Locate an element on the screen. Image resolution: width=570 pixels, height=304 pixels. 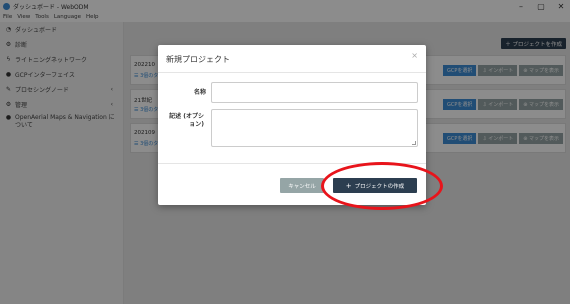
project-name-input is located at coordinates (314, 92).